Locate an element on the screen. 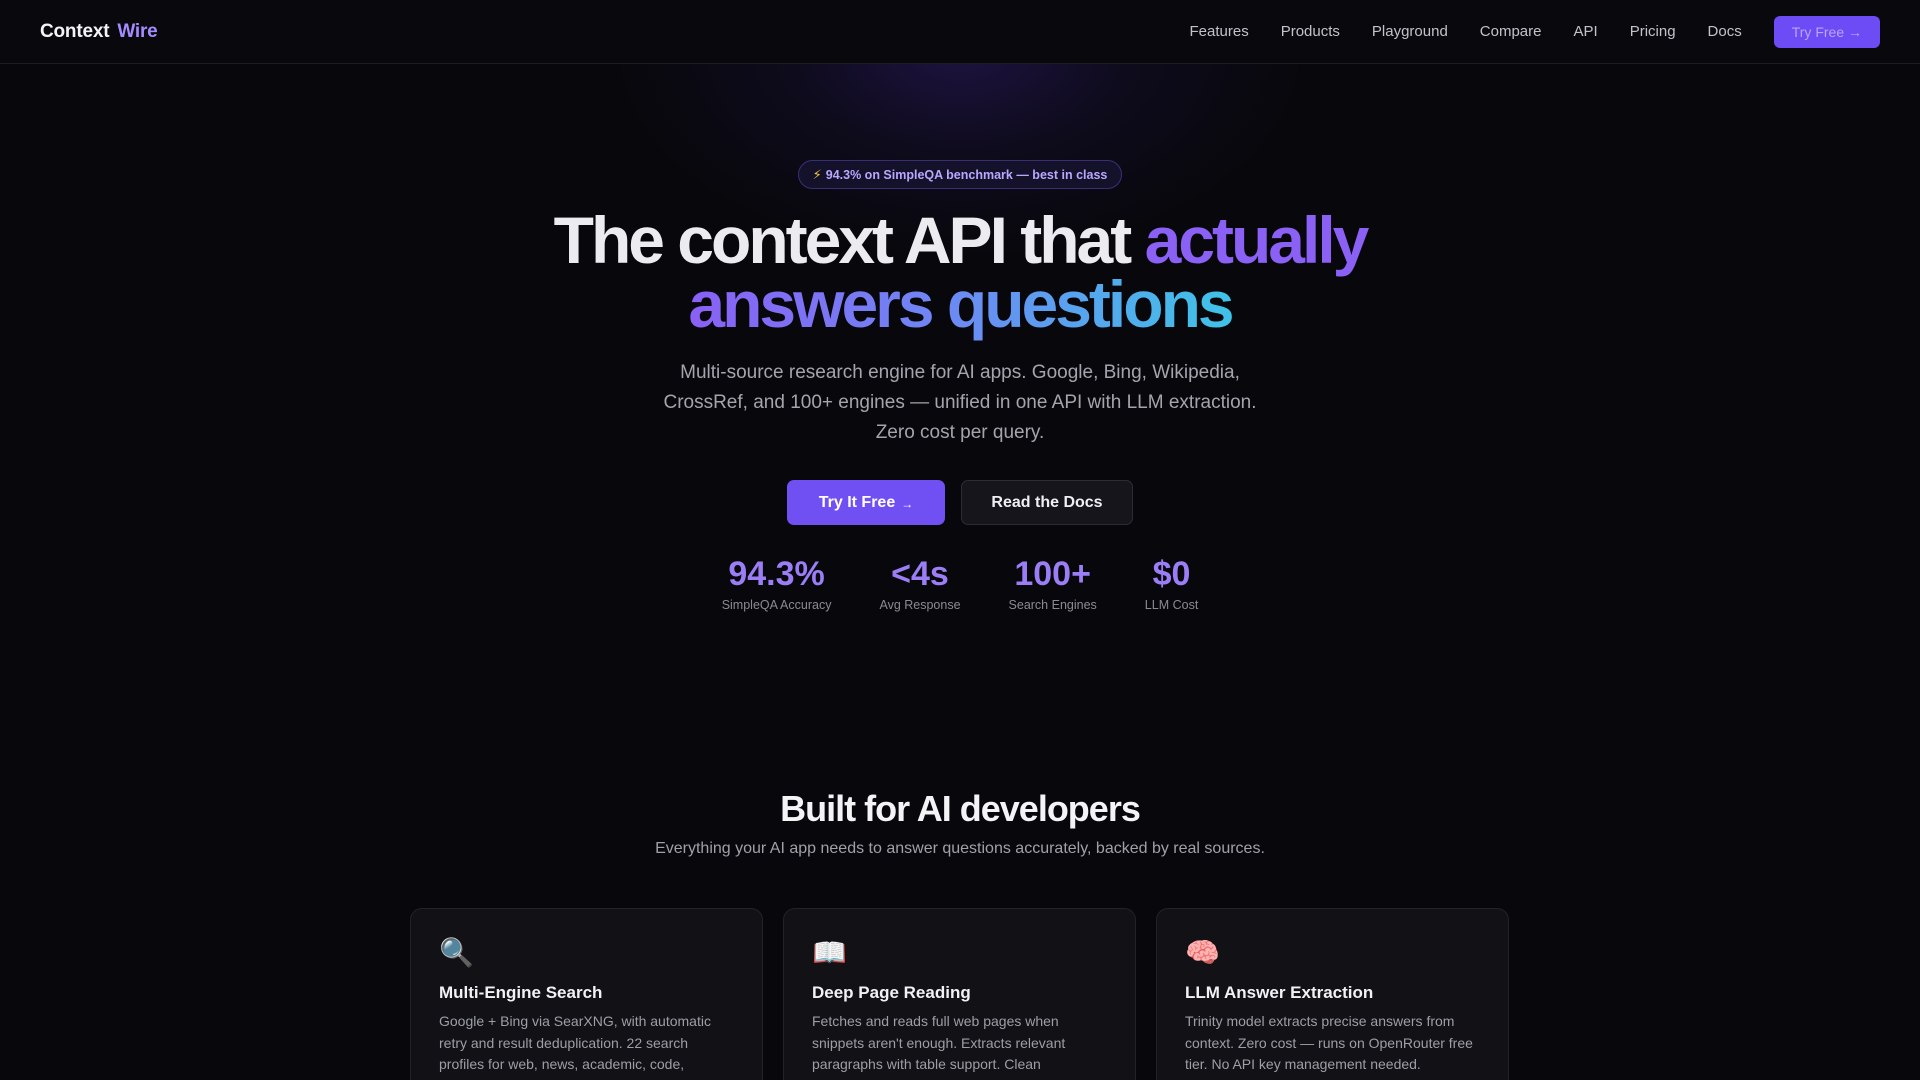 This screenshot has height=1080, width=1920. features-section-title: Built for AI developers is located at coordinates (960, 808).